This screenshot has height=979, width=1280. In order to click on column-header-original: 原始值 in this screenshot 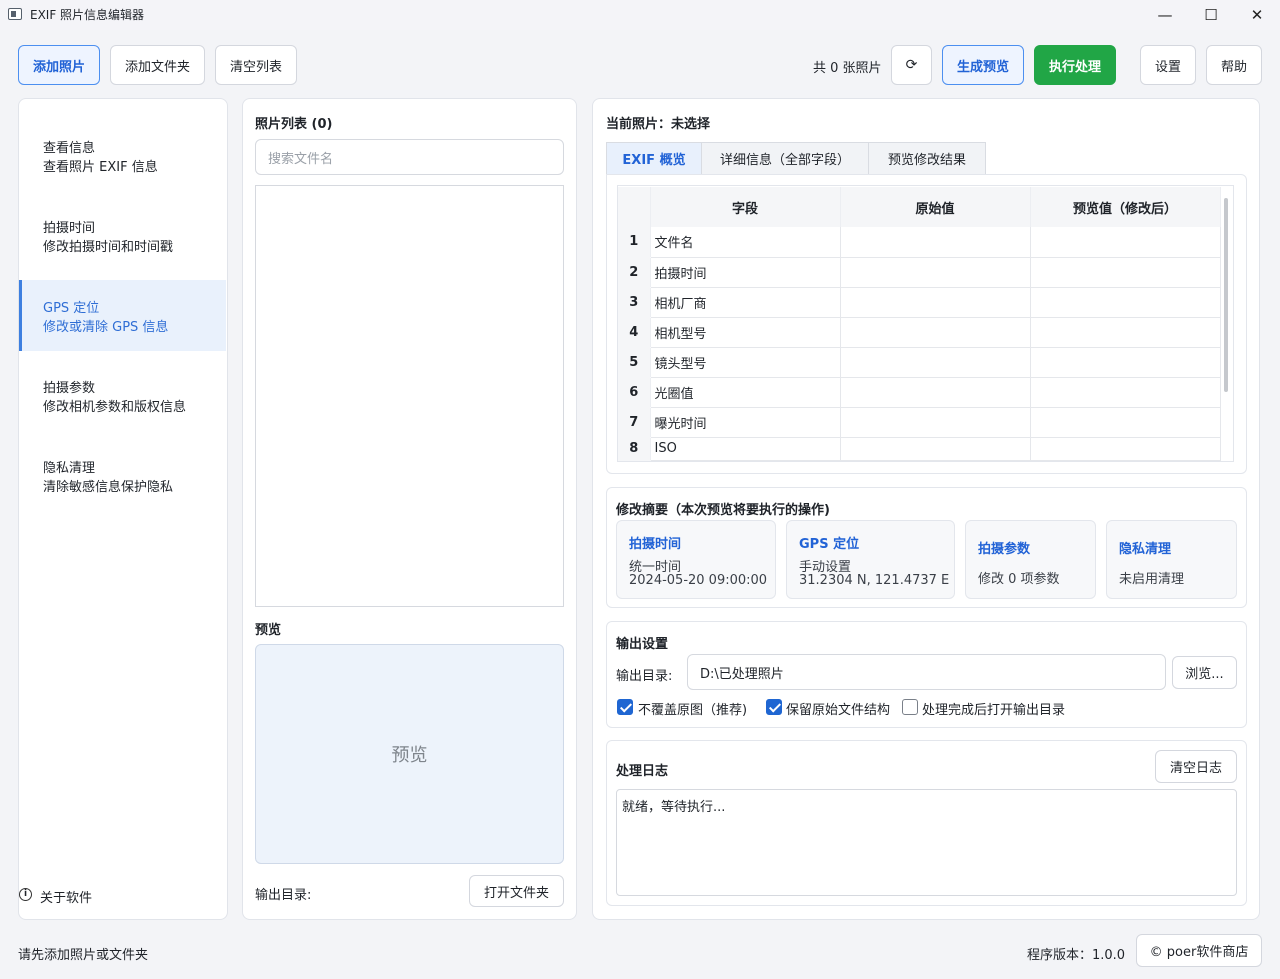, I will do `click(935, 207)`.